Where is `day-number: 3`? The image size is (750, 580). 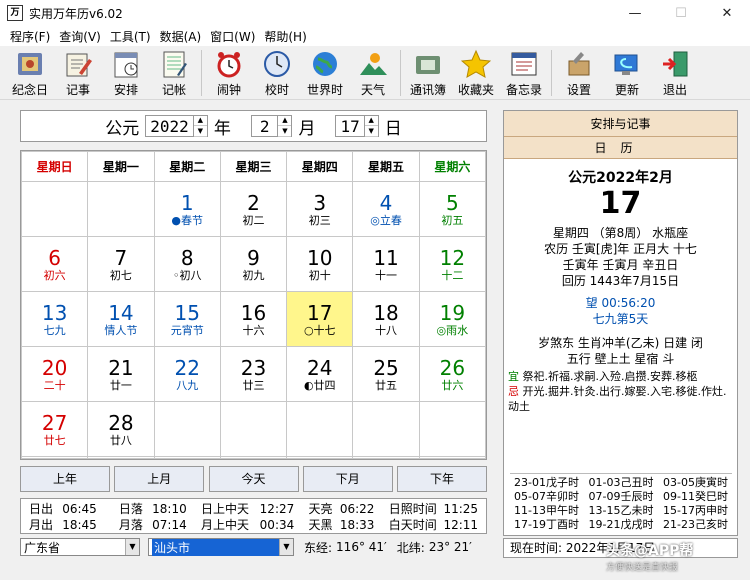 day-number: 3 is located at coordinates (320, 202).